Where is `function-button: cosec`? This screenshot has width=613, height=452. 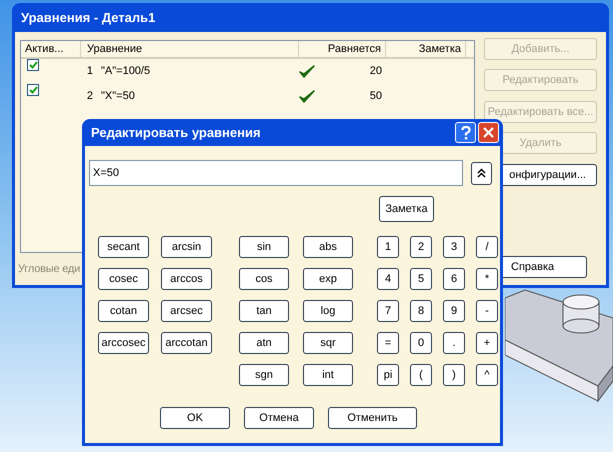
function-button: cosec is located at coordinates (123, 279).